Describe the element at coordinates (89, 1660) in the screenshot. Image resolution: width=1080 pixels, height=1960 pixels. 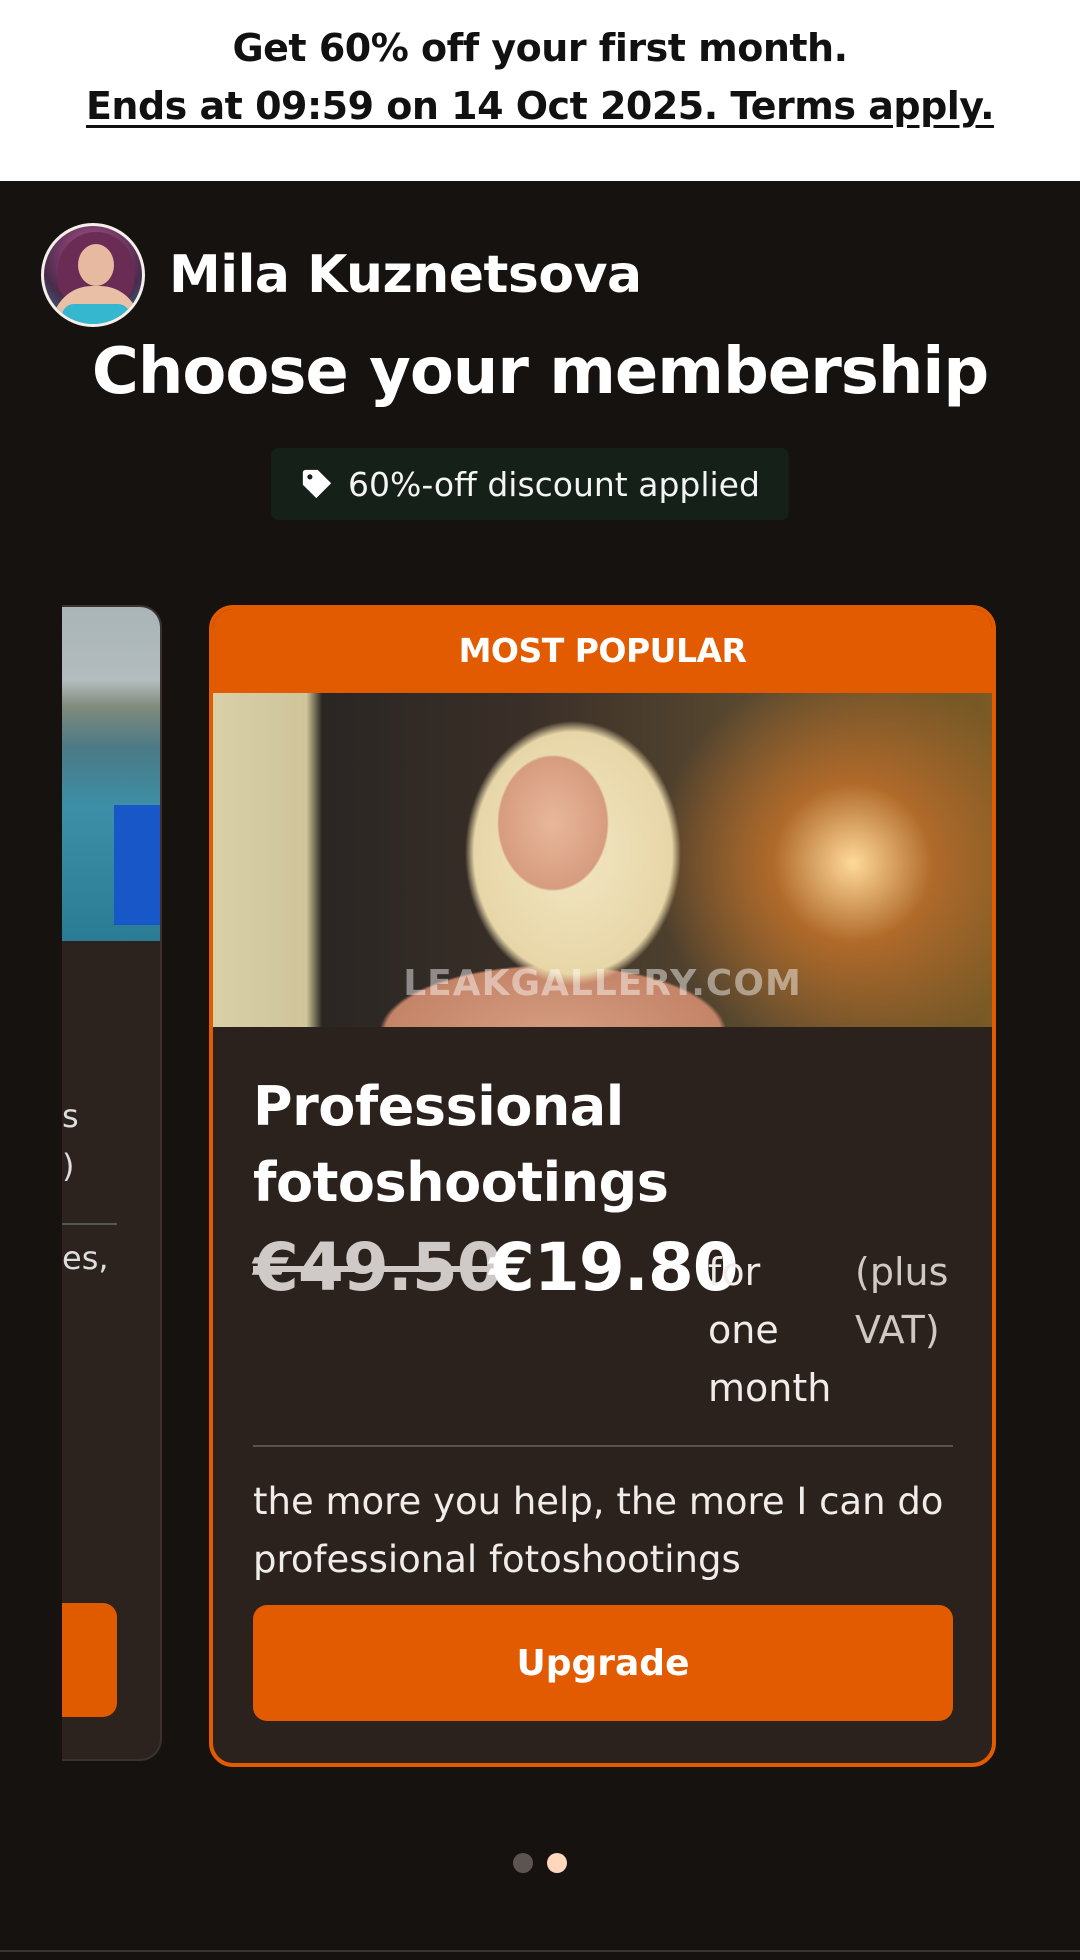
I see `upgrade-button-previous` at that location.